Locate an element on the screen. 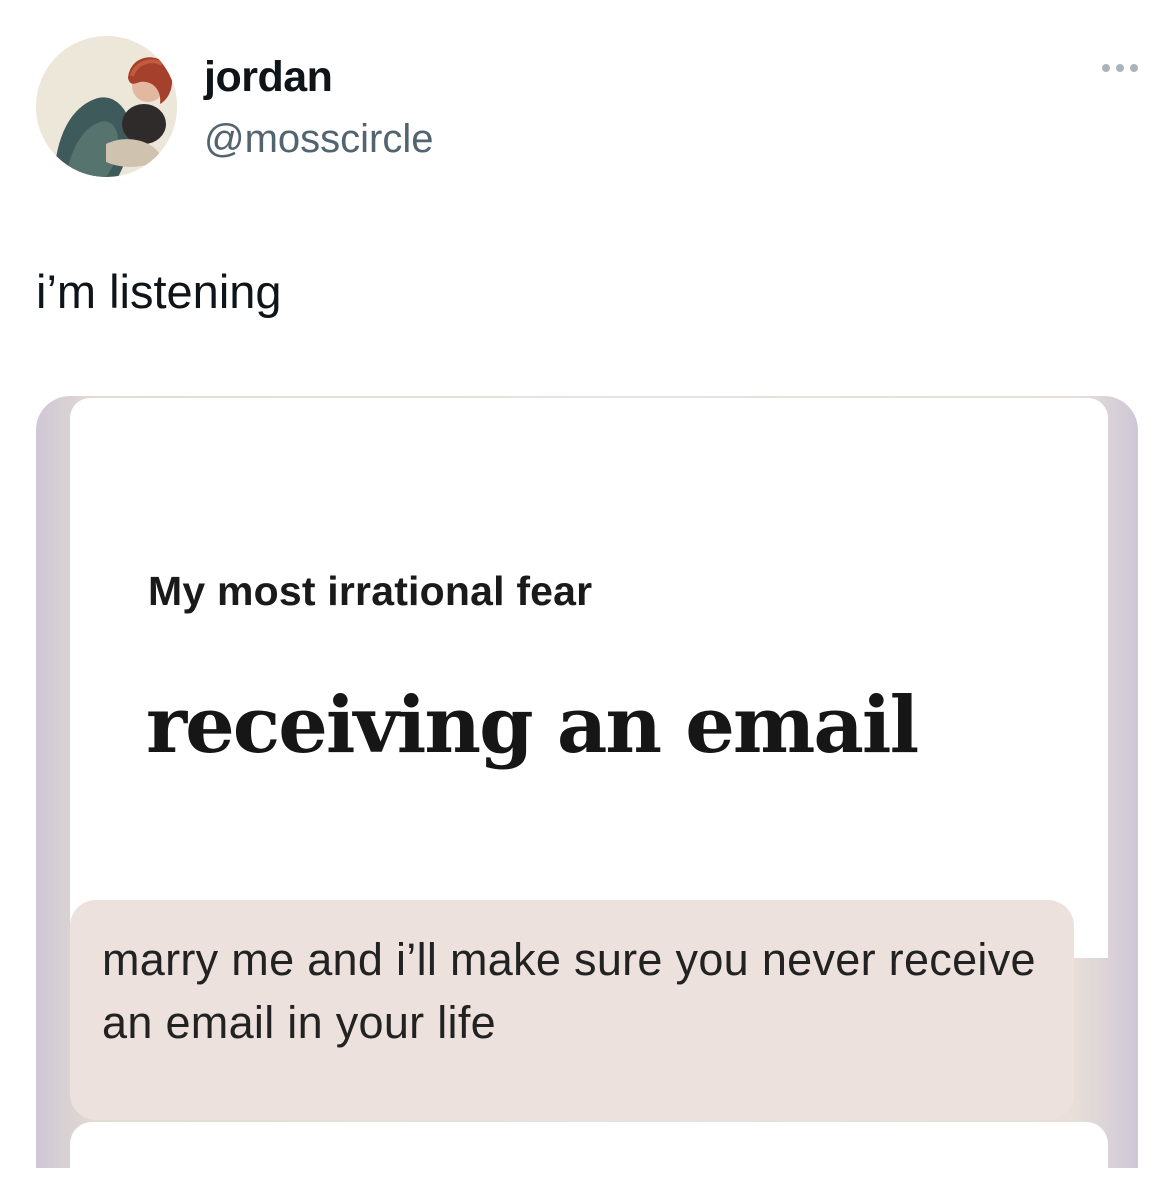  prompt-label: My most irrational fear is located at coordinates (370, 591).